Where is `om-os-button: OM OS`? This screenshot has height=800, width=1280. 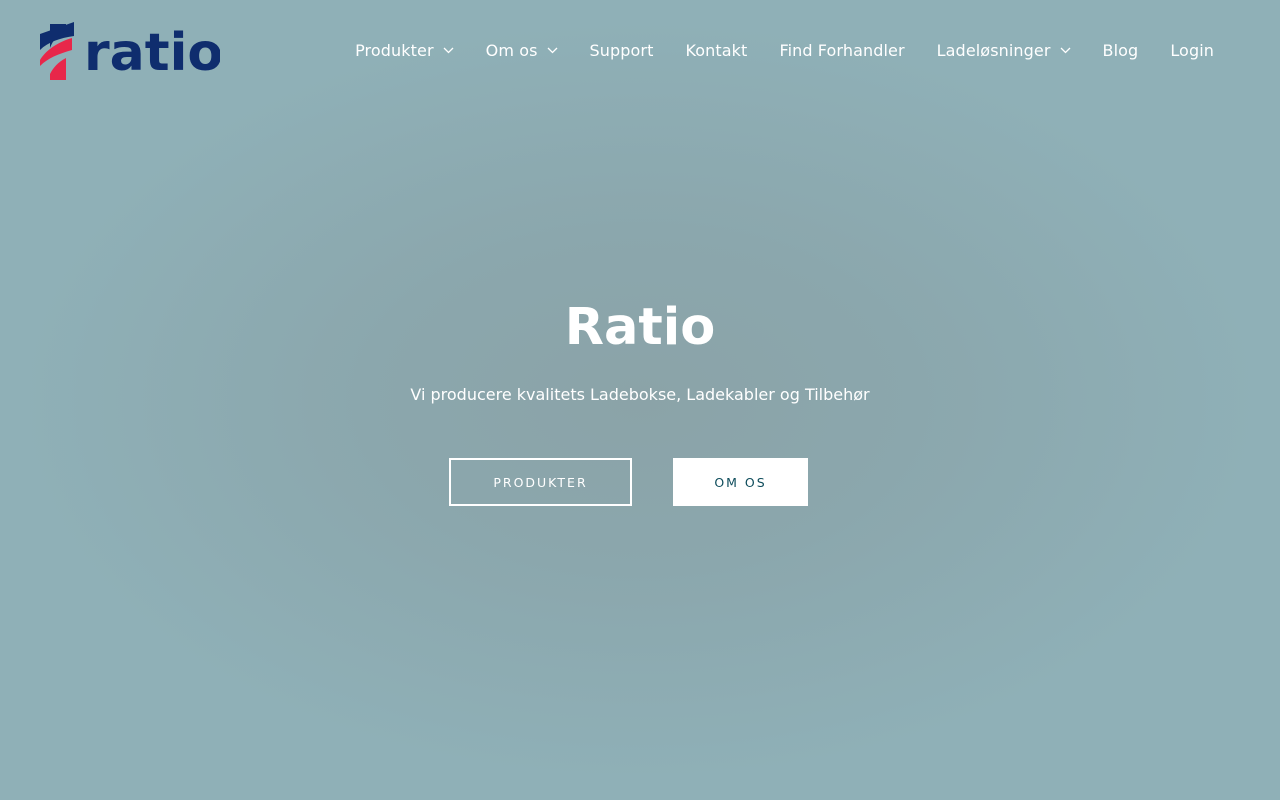 om-os-button: OM OS is located at coordinates (740, 482).